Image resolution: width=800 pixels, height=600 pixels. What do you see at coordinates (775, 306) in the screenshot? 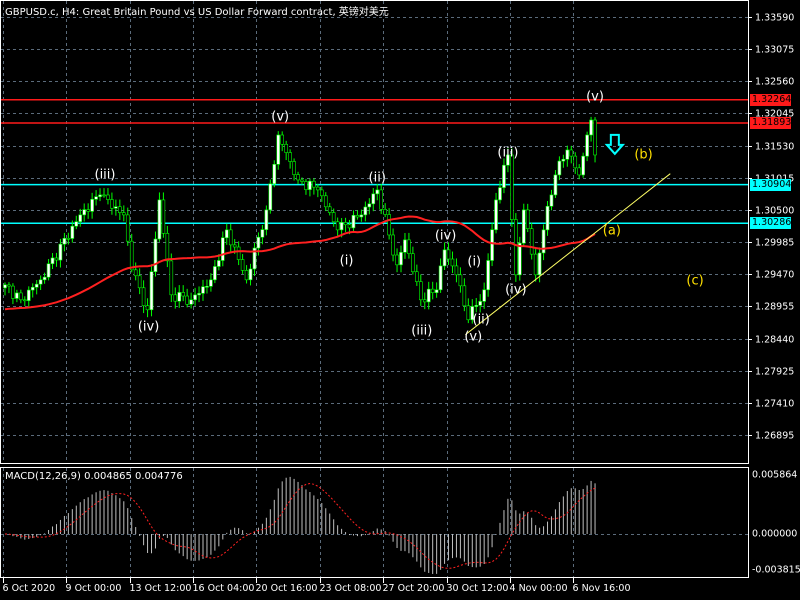
I see `y-tick-label: 1.28955` at bounding box center [775, 306].